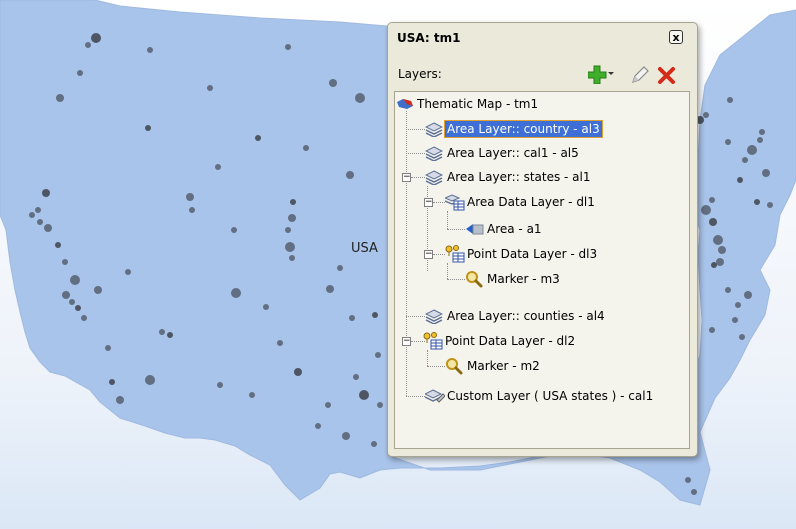 This screenshot has height=529, width=796. Describe the element at coordinates (493, 366) in the screenshot. I see `tree-node-marker-m2: Marker - m2` at that location.